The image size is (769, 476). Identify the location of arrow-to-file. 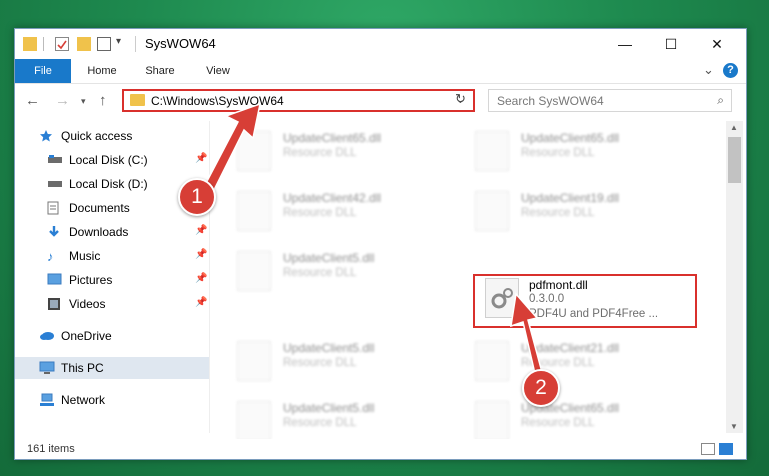
(527, 335).